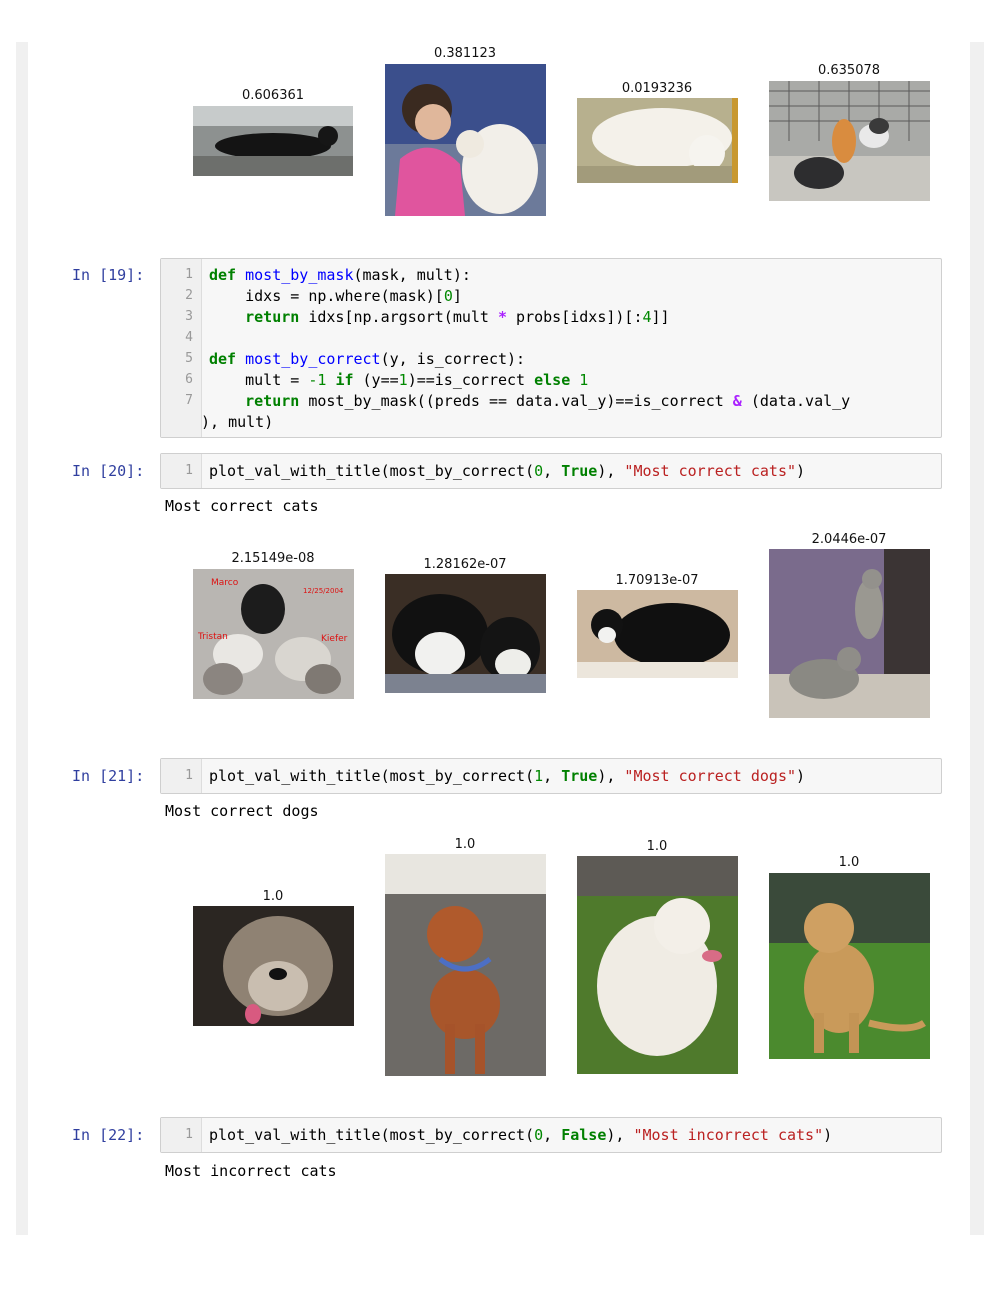 Image resolution: width=1000 pixels, height=1294 pixels. What do you see at coordinates (108, 275) in the screenshot?
I see `input-prompt: In [19]:` at bounding box center [108, 275].